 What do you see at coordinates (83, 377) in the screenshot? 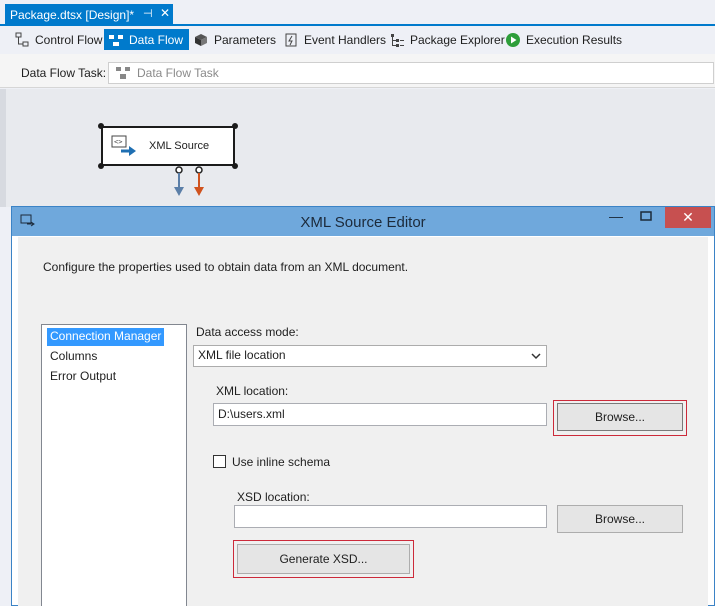
I see `nav-item-error-output: Error Output` at bounding box center [83, 377].